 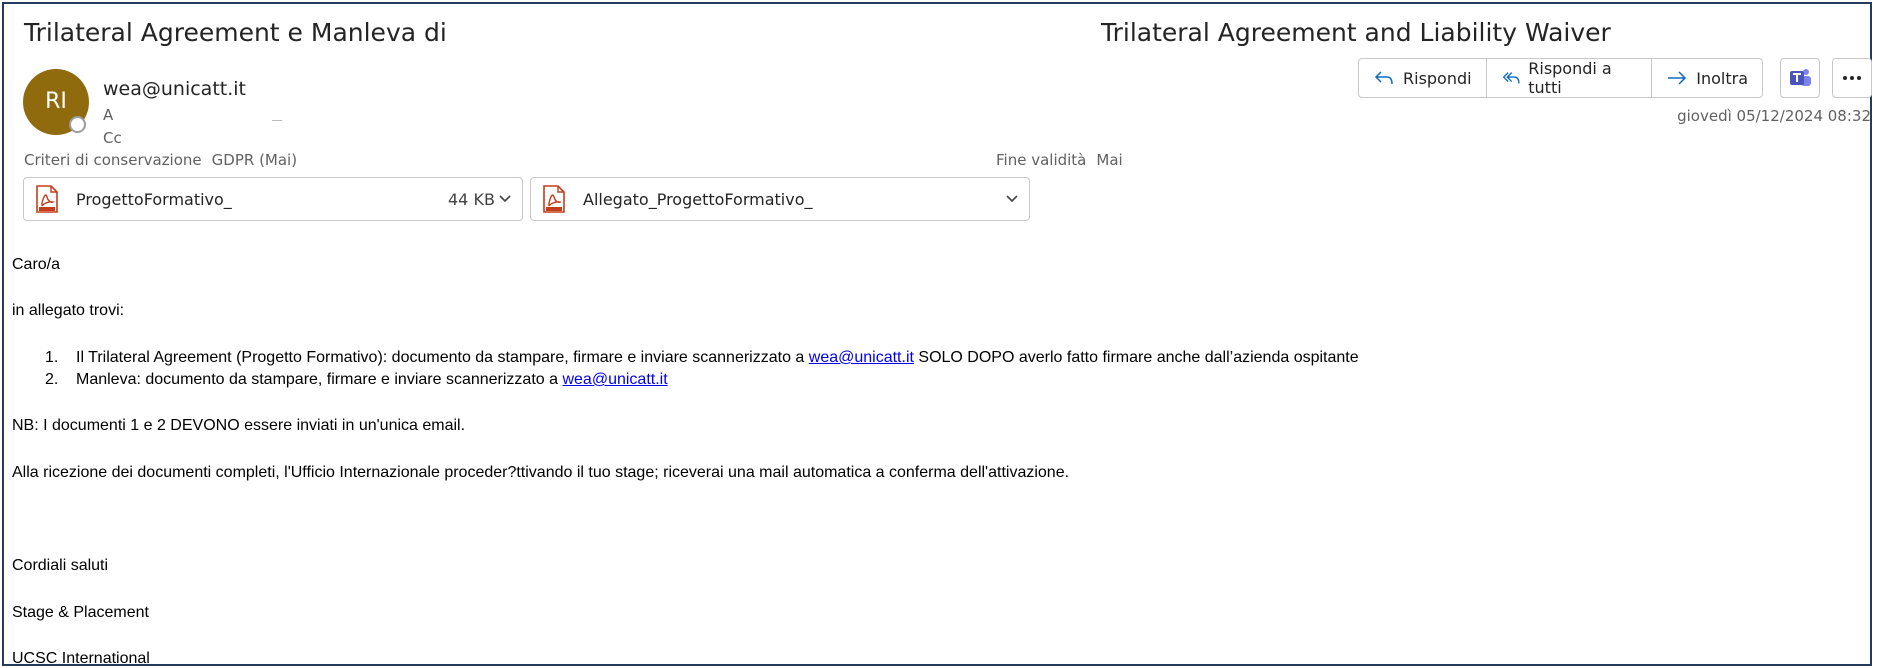 I want to click on expiry-info: Fine validità Mai, so click(x=1059, y=160).